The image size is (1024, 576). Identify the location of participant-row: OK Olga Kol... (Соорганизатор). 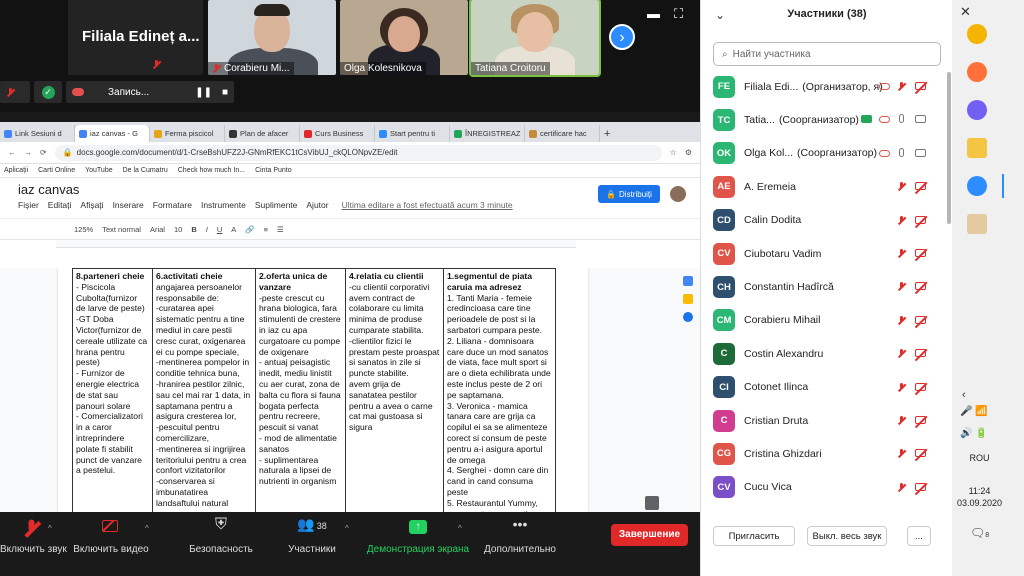
(823, 153).